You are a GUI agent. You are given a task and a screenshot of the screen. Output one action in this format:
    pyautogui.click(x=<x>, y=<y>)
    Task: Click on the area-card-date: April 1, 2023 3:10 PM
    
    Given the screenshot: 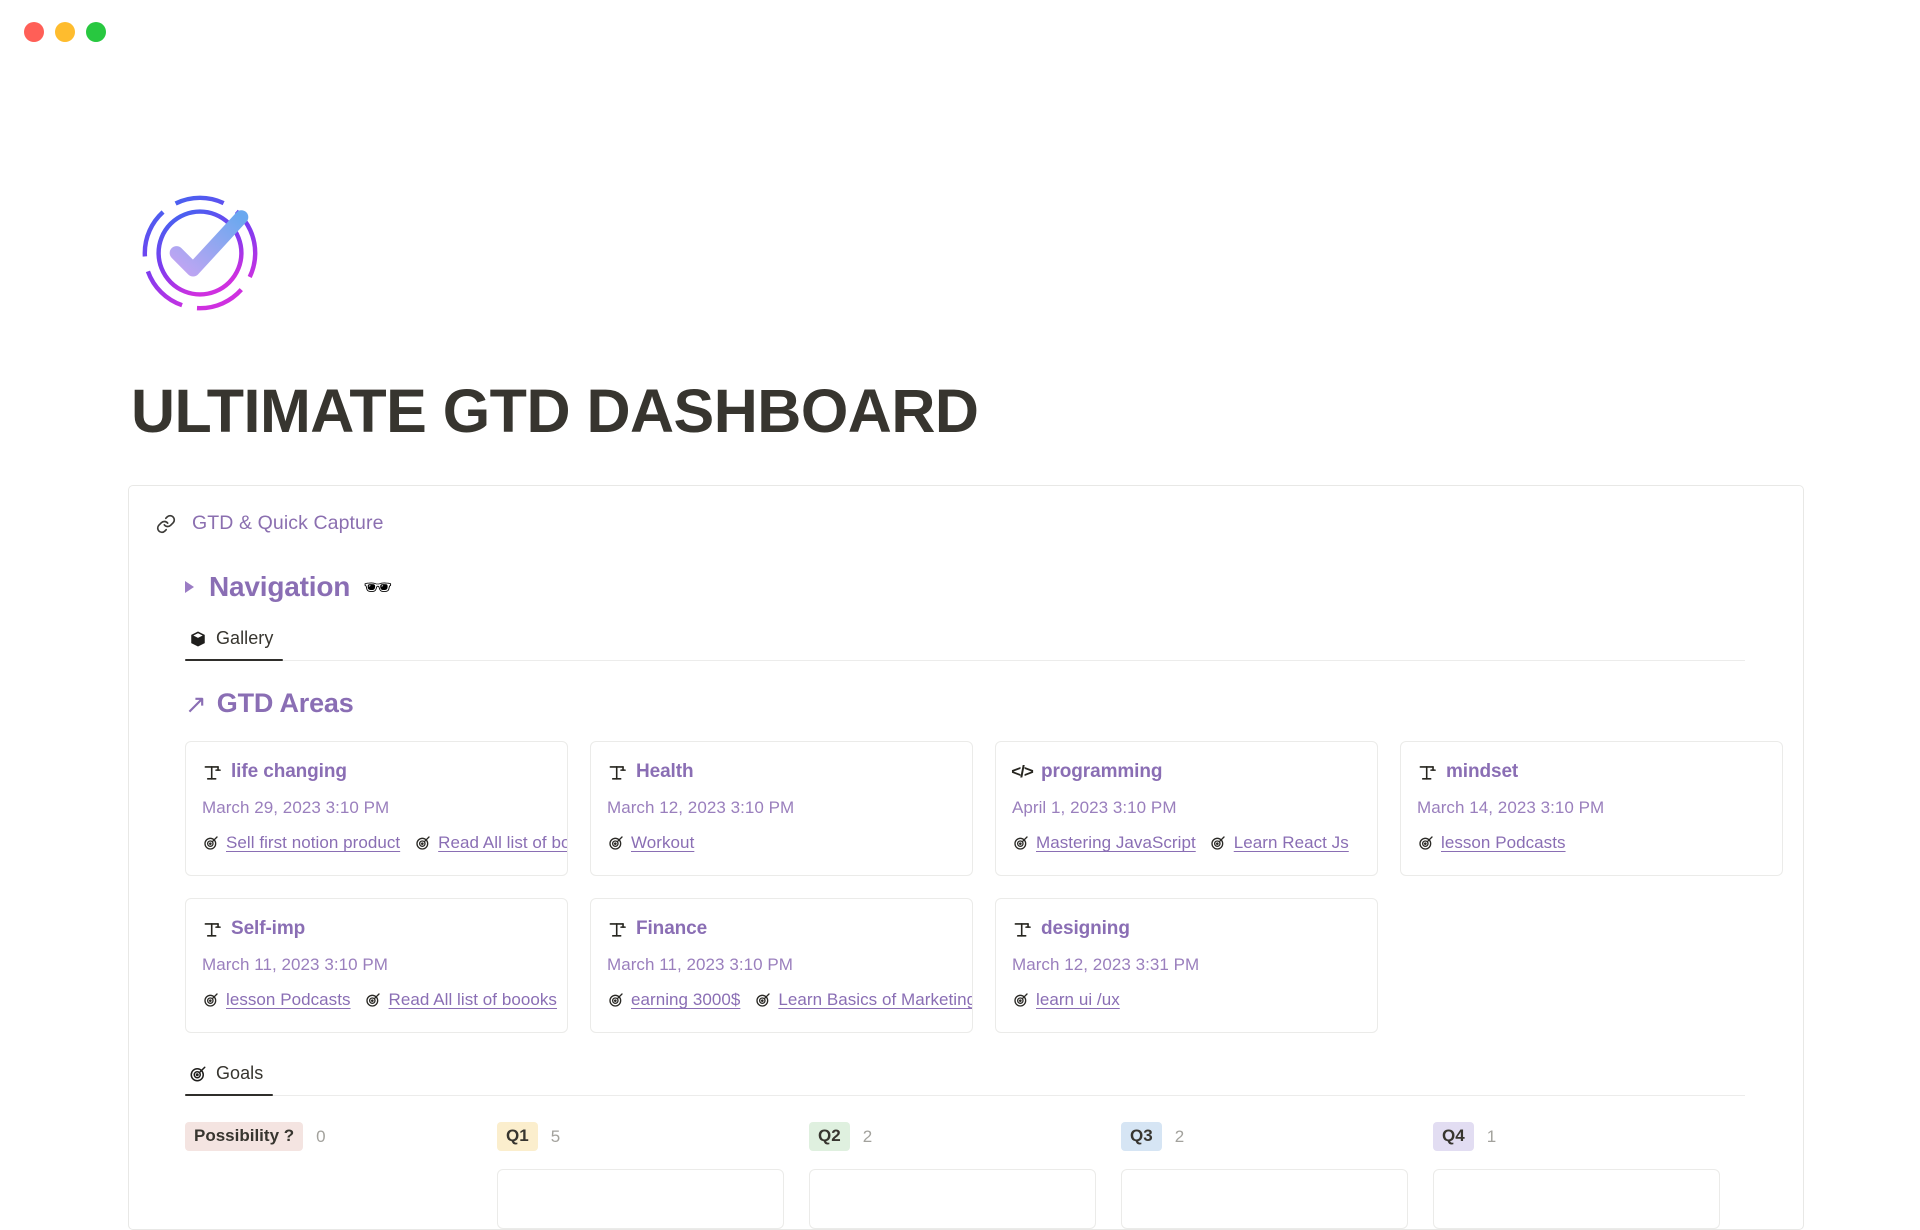 What is the action you would take?
    pyautogui.click(x=1094, y=808)
    